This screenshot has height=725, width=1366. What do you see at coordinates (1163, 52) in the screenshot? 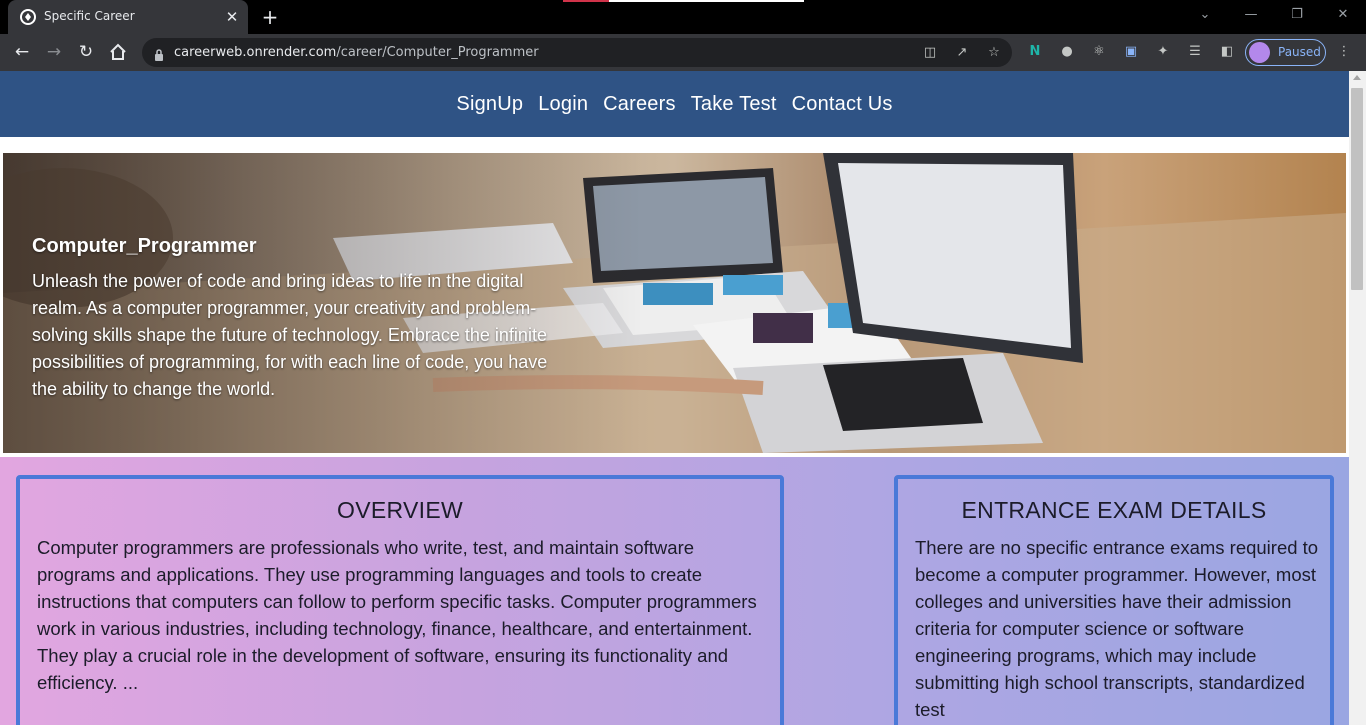
I see `extensions-puzzle-icon: ✦` at bounding box center [1163, 52].